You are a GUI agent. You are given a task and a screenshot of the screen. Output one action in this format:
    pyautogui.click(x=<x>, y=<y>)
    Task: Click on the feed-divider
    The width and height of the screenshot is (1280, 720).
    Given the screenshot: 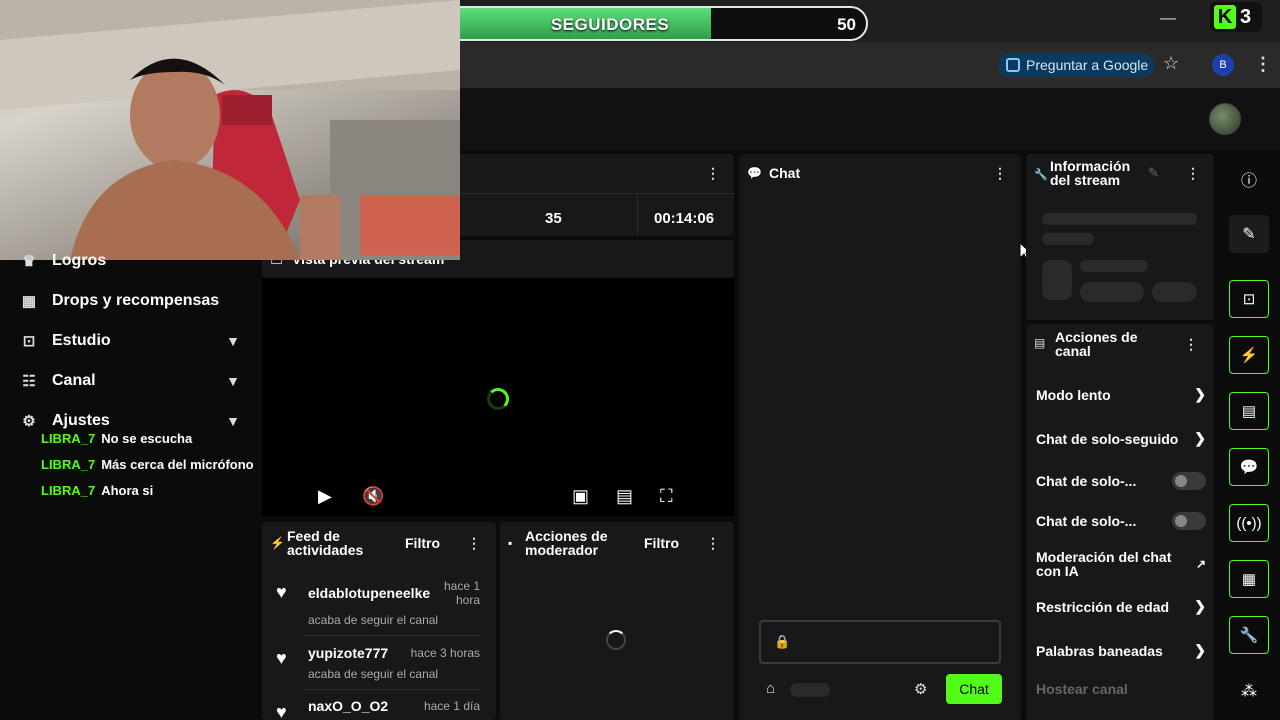 What is the action you would take?
    pyautogui.click(x=392, y=635)
    